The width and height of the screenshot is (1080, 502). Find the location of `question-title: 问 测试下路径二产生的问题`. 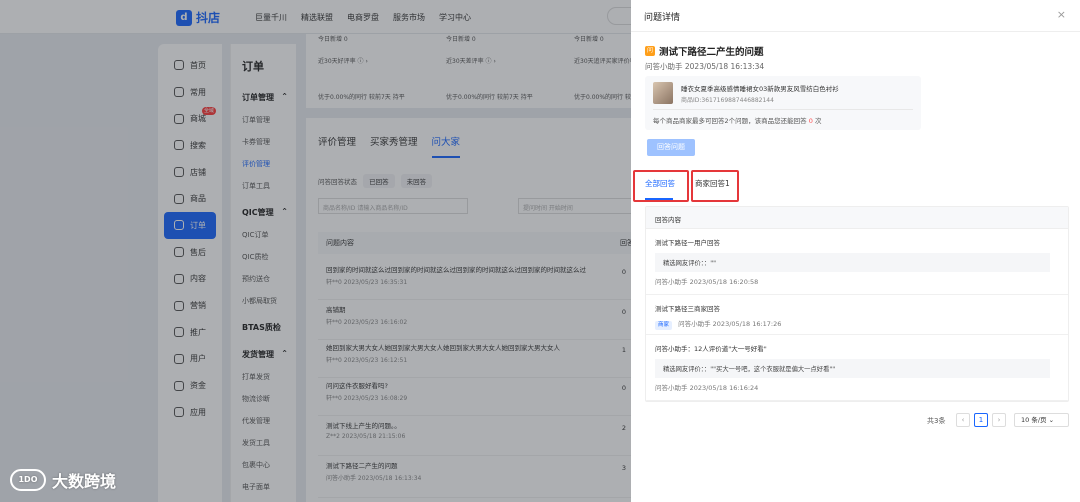

question-title: 问 测试下路径二产生的问题 is located at coordinates (704, 51).